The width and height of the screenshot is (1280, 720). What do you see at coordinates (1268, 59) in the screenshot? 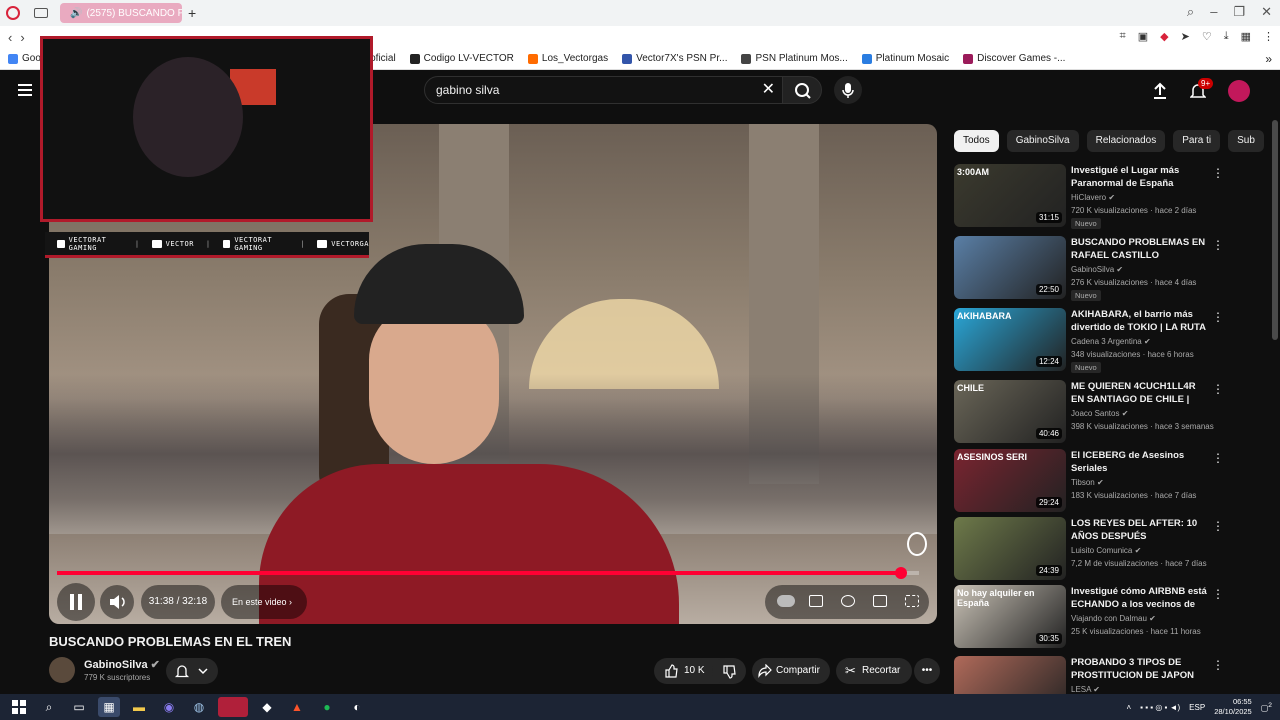
I see `bookmarks-overflow-icon: »` at bounding box center [1268, 59].